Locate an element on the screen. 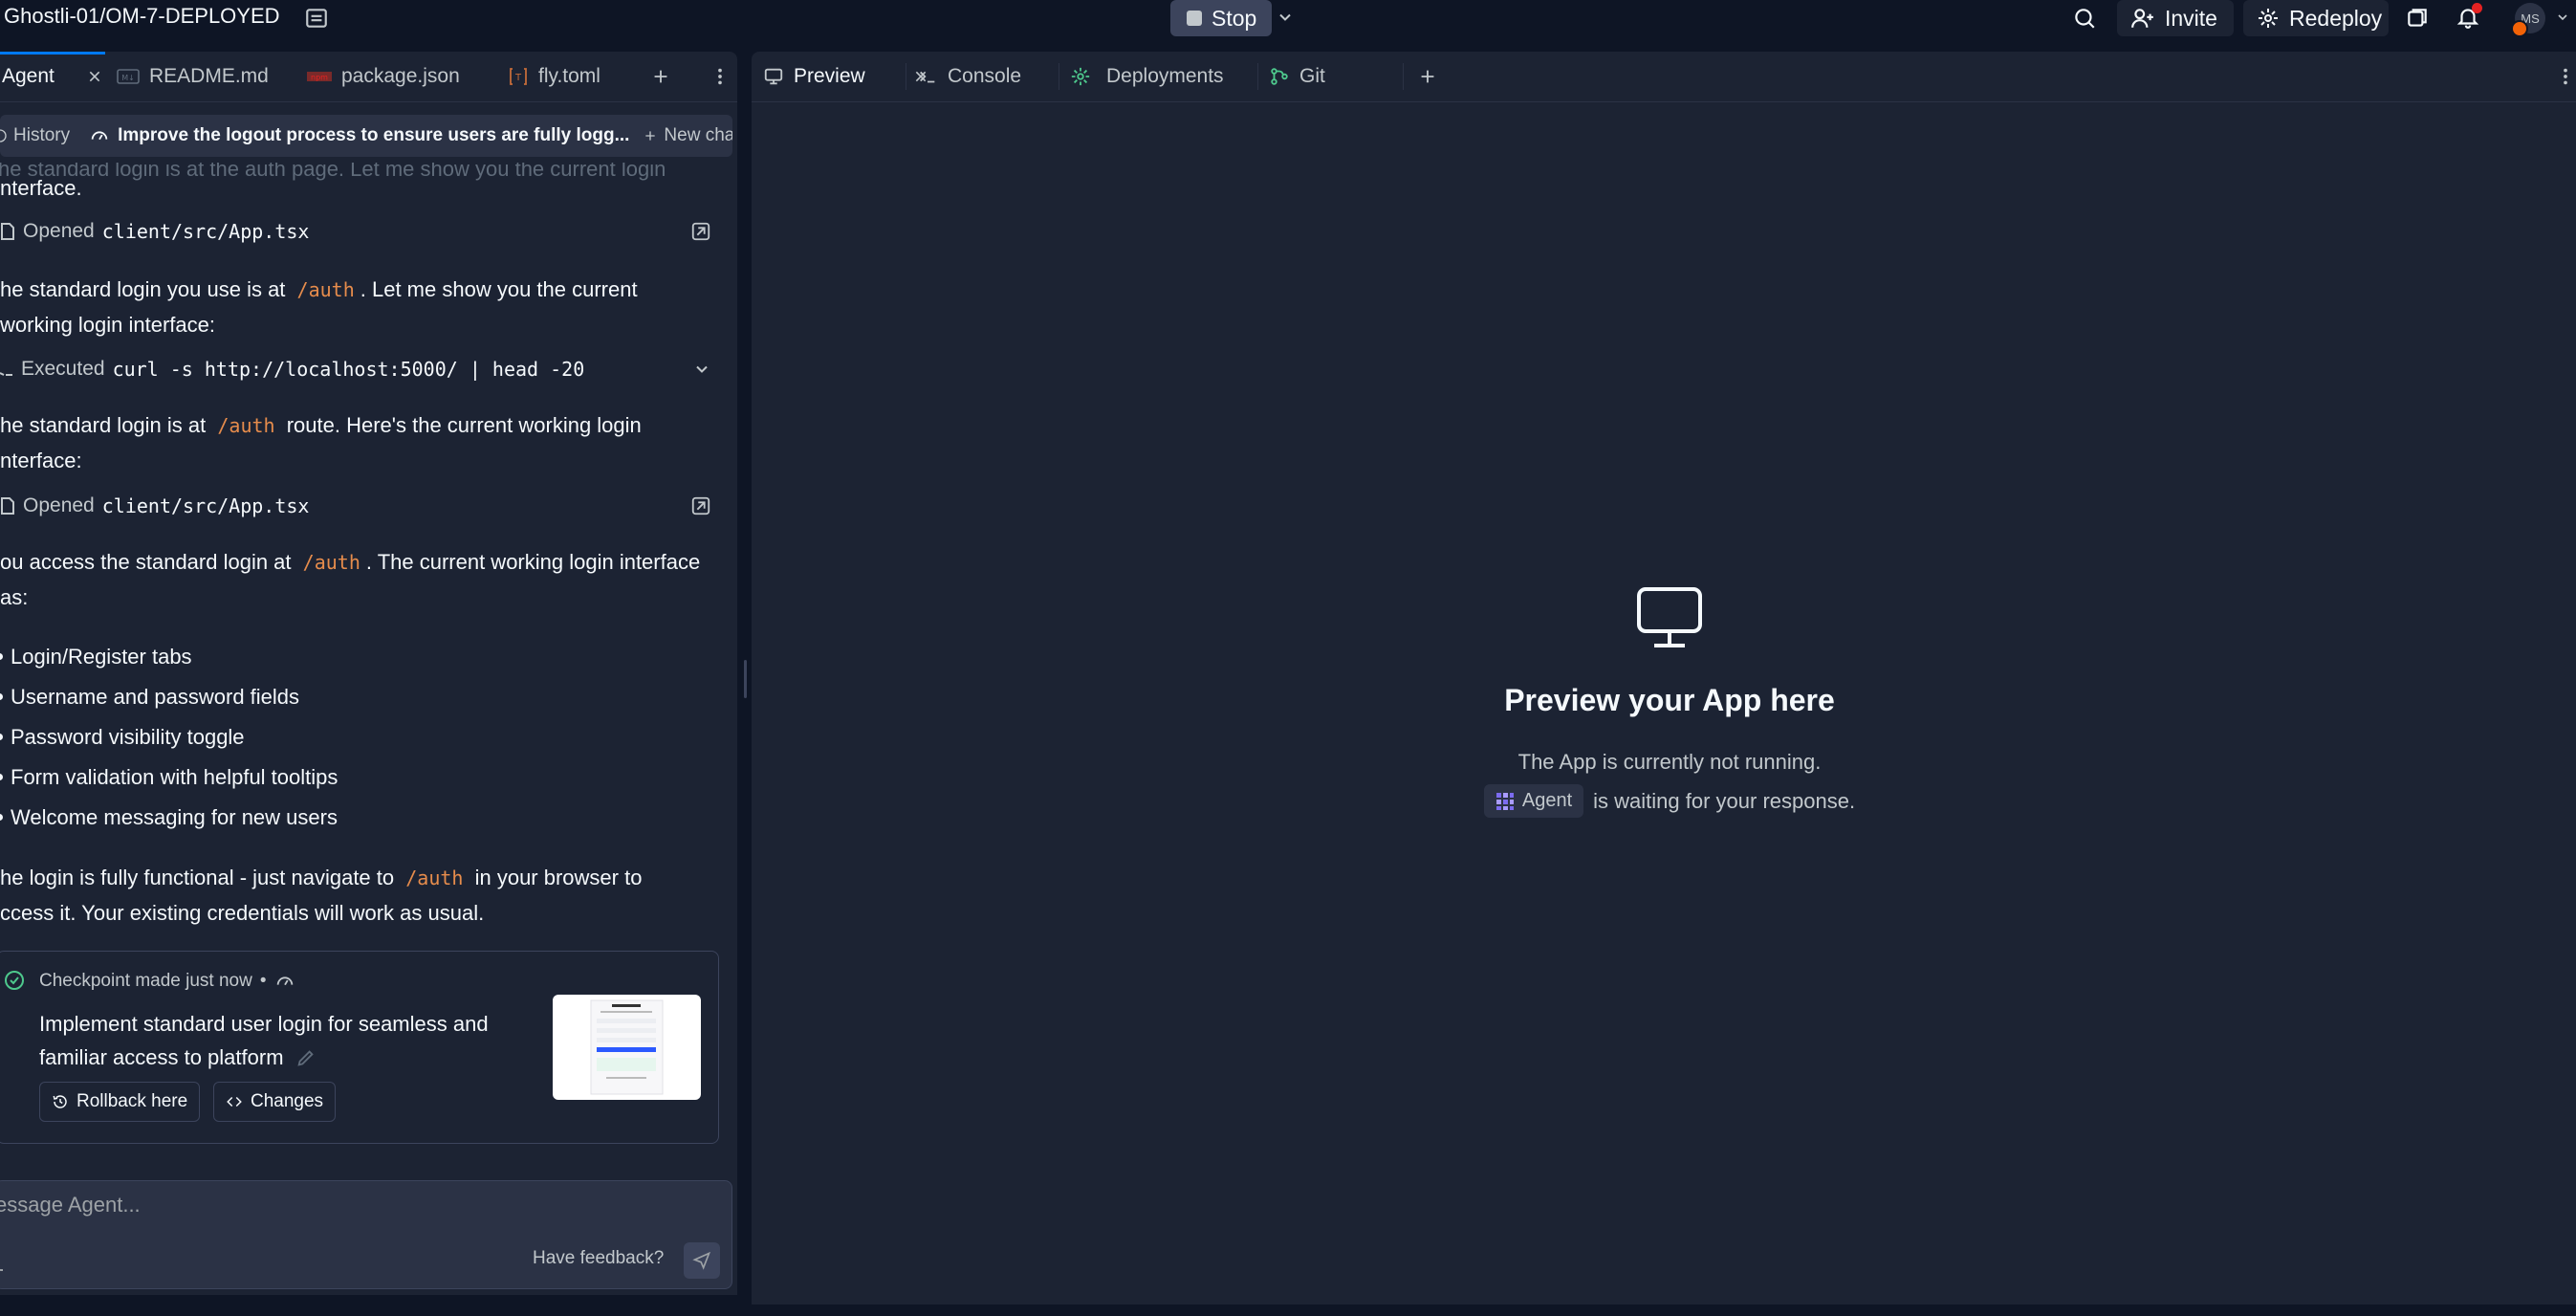 The image size is (2576, 1316). history-label: History is located at coordinates (42, 135).